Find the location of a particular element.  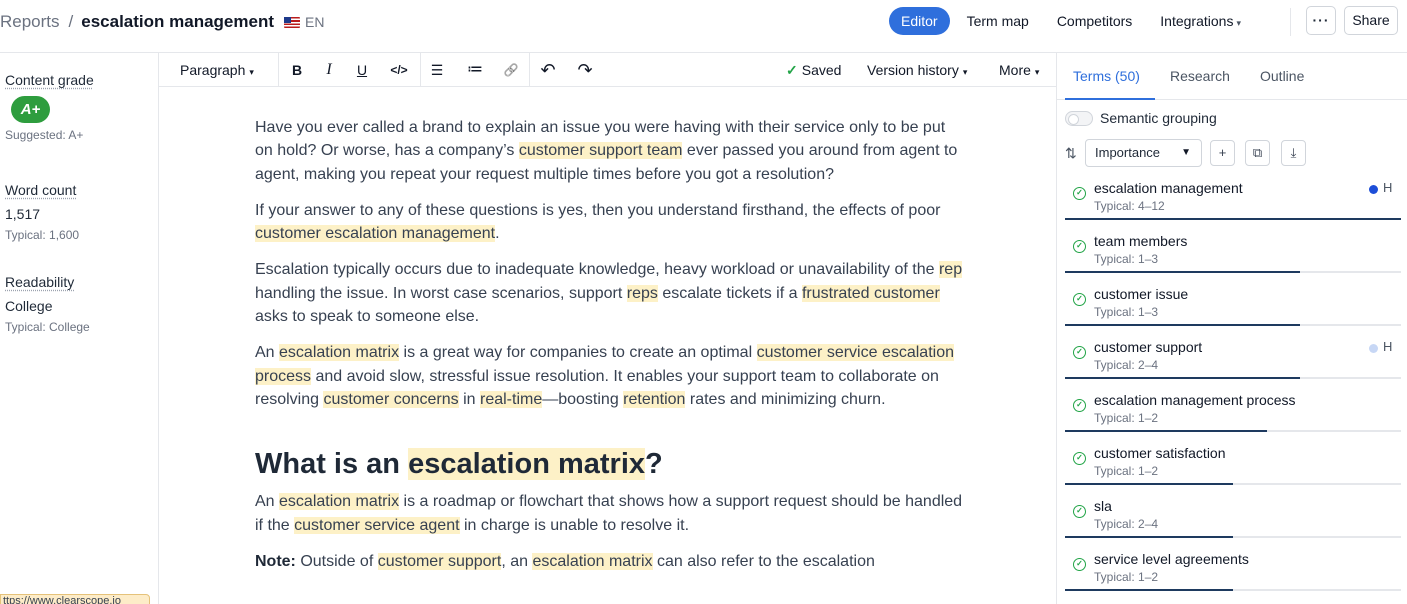

page-title: escalation management is located at coordinates (178, 21).